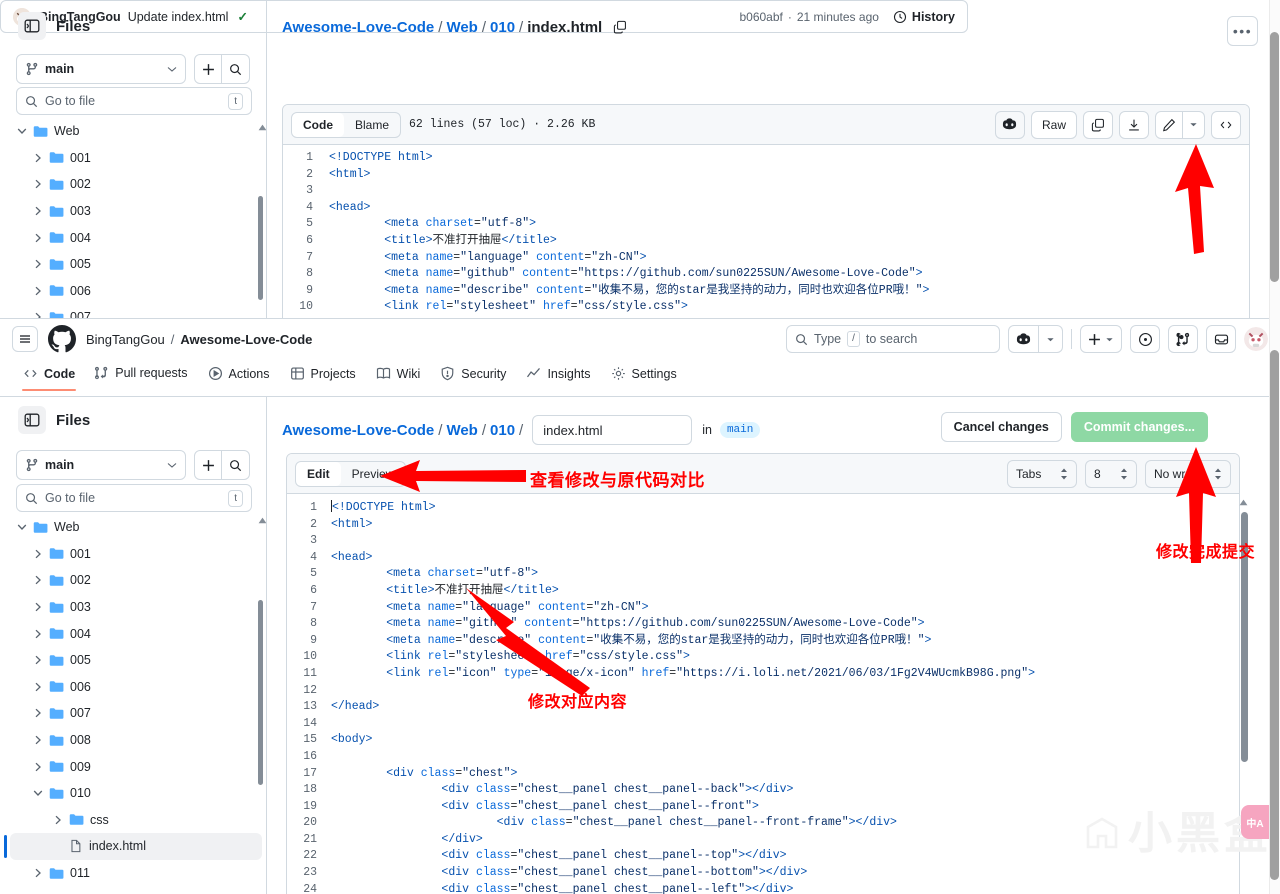 This screenshot has height=894, width=1280. What do you see at coordinates (32, 26) in the screenshot?
I see `sidebar-toggle-icon` at bounding box center [32, 26].